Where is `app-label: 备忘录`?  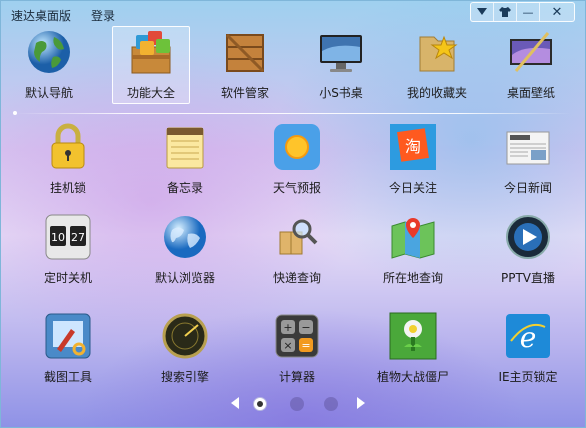 app-label: 备忘录 is located at coordinates (184, 188).